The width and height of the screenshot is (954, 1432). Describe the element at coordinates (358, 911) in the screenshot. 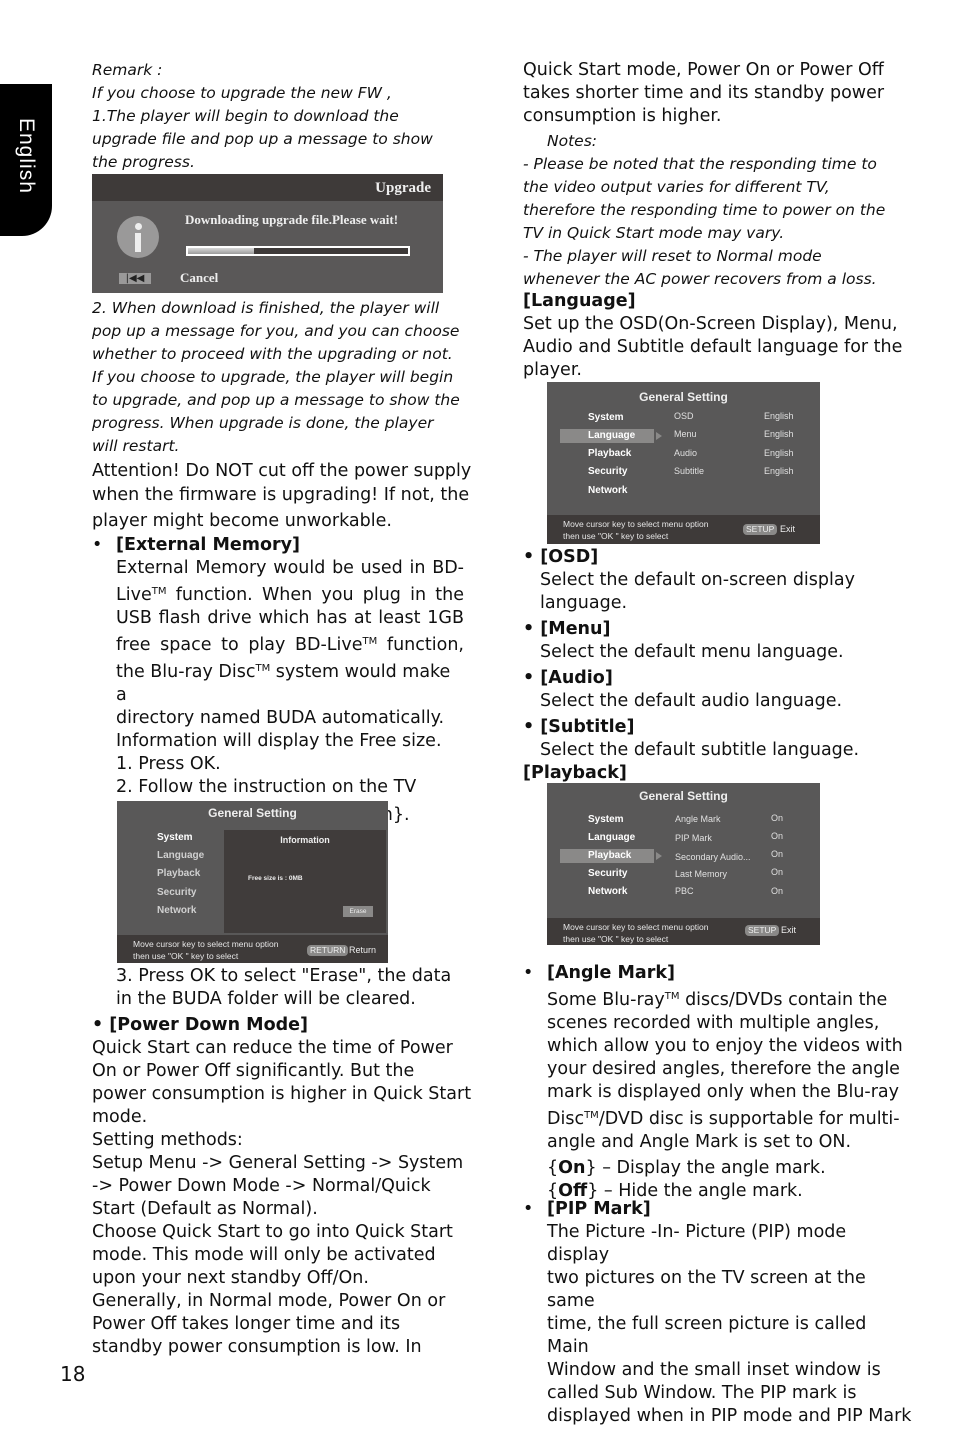

I see `erase-button: Erase` at that location.